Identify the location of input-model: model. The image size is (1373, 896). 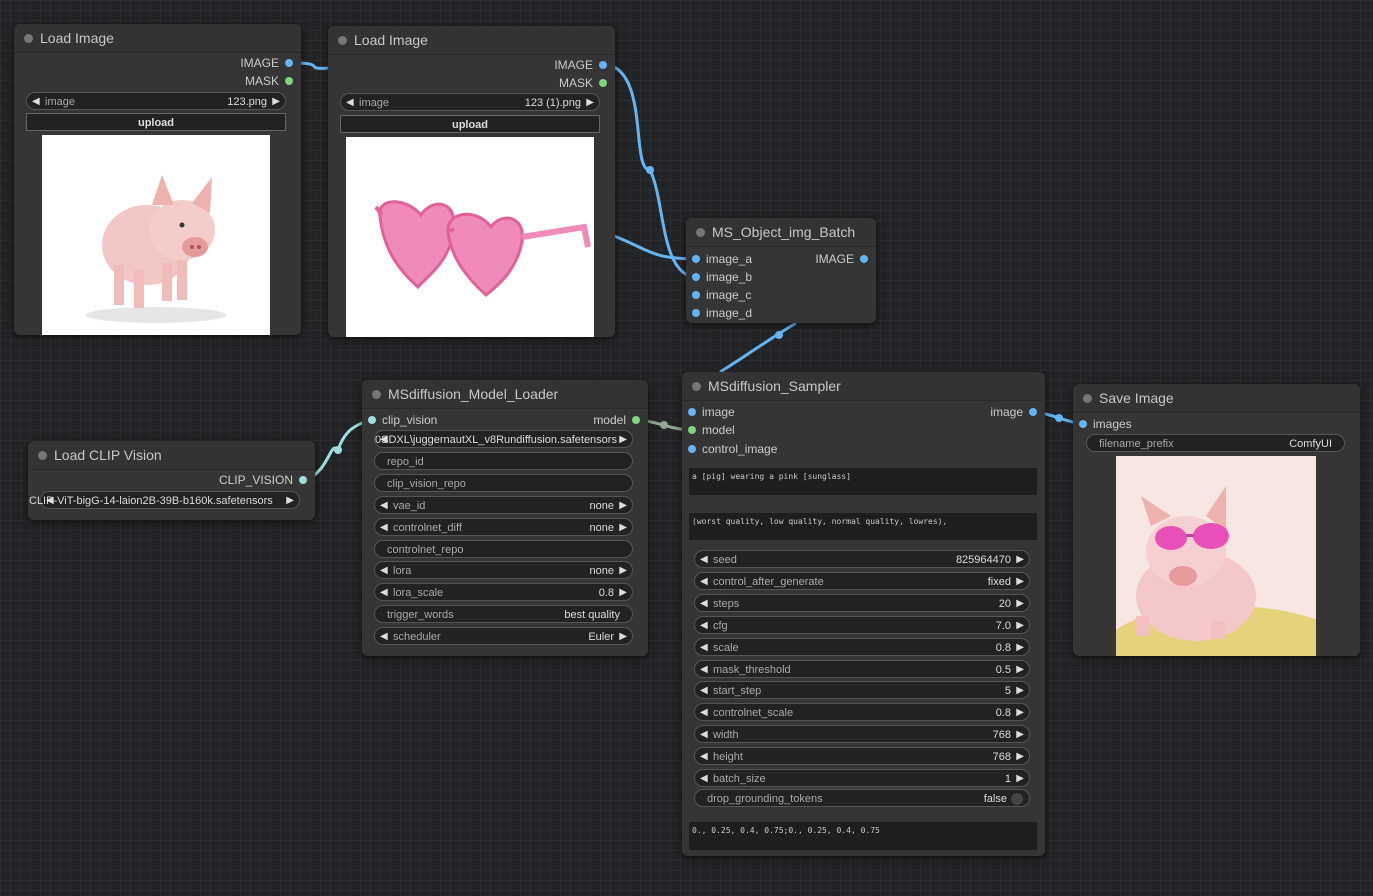
(711, 430).